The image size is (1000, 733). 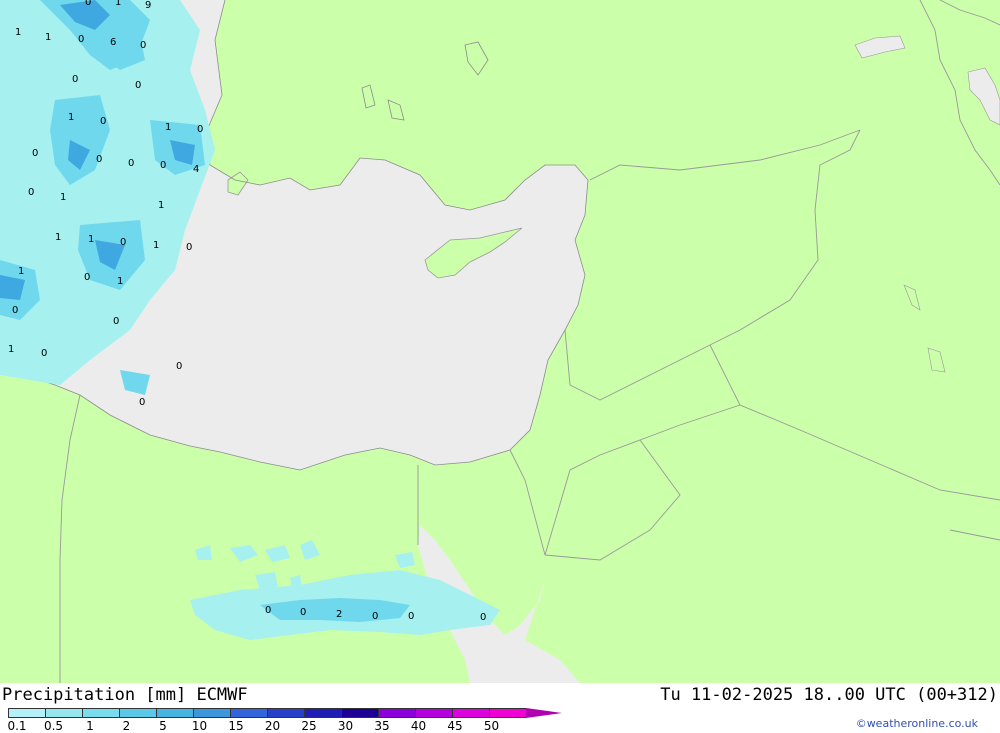 I want to click on legend-tick-label: 15, so click(x=236, y=726).